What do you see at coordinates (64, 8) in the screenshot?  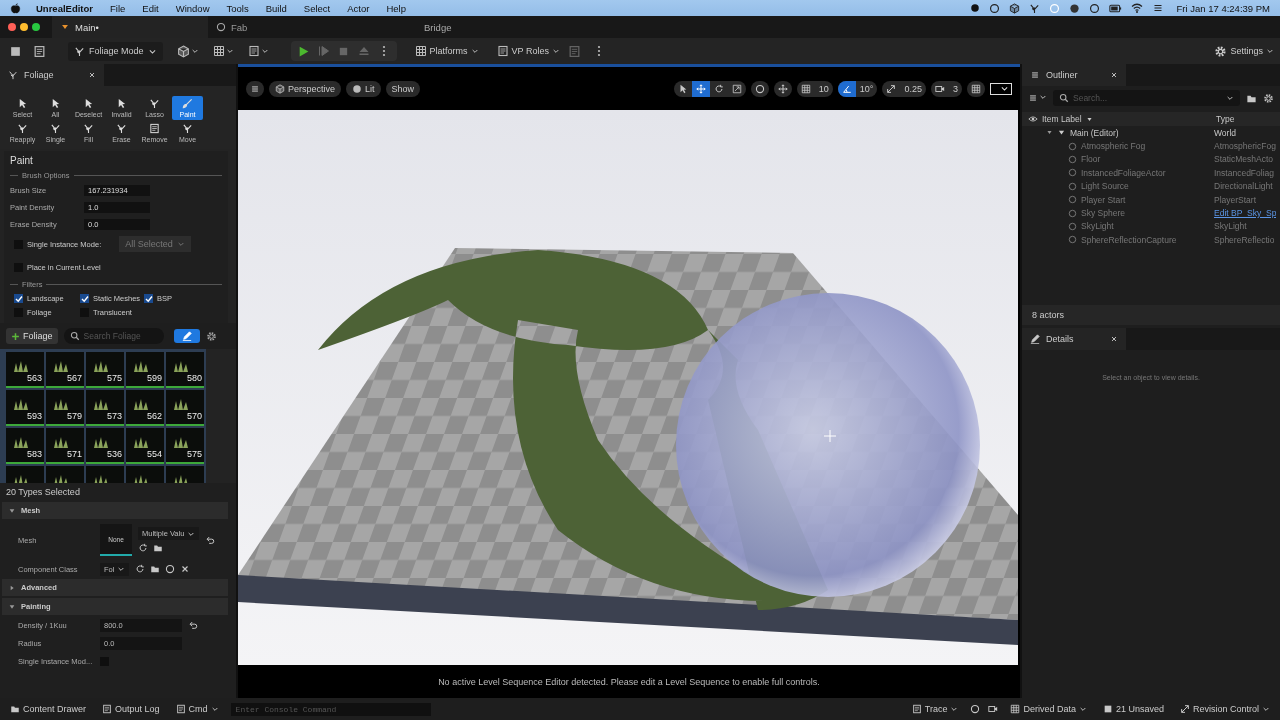 I see `app-name-menu: UnrealEditor` at bounding box center [64, 8].